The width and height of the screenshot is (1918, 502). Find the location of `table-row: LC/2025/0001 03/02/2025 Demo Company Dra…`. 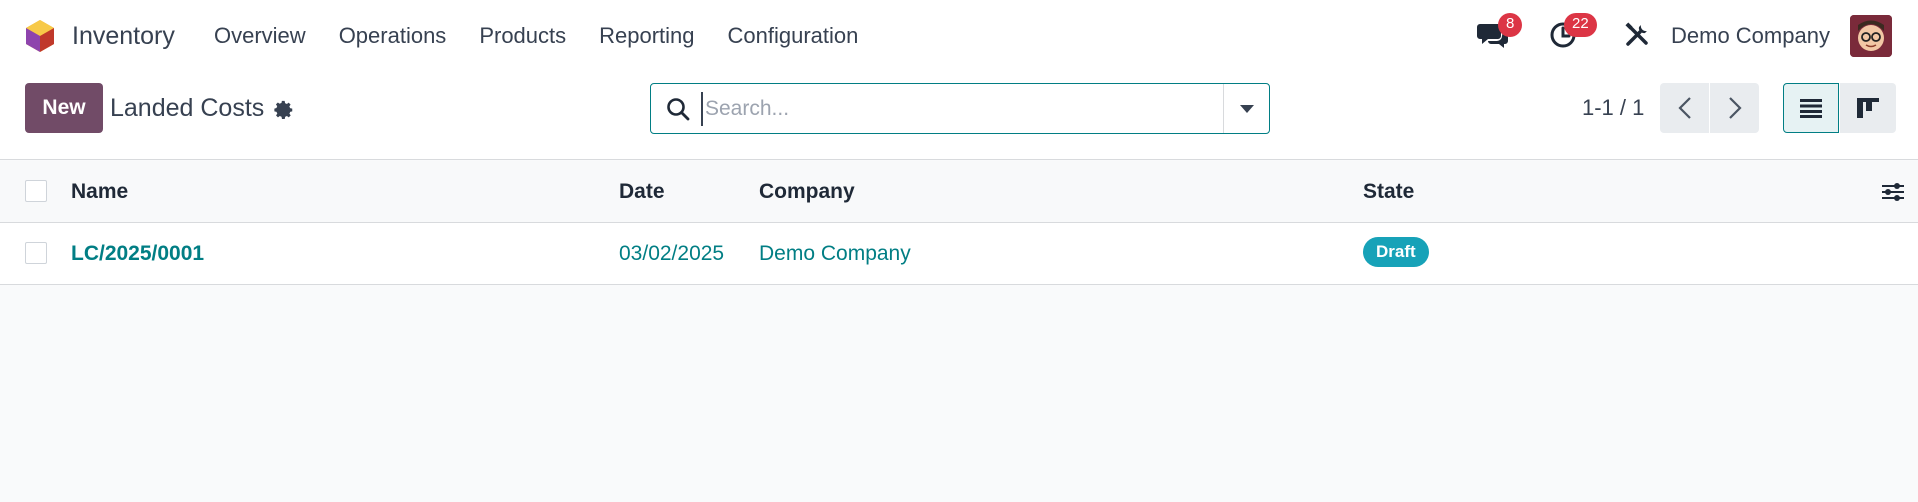

table-row: LC/2025/0001 03/02/2025 Demo Company Dra… is located at coordinates (959, 254).